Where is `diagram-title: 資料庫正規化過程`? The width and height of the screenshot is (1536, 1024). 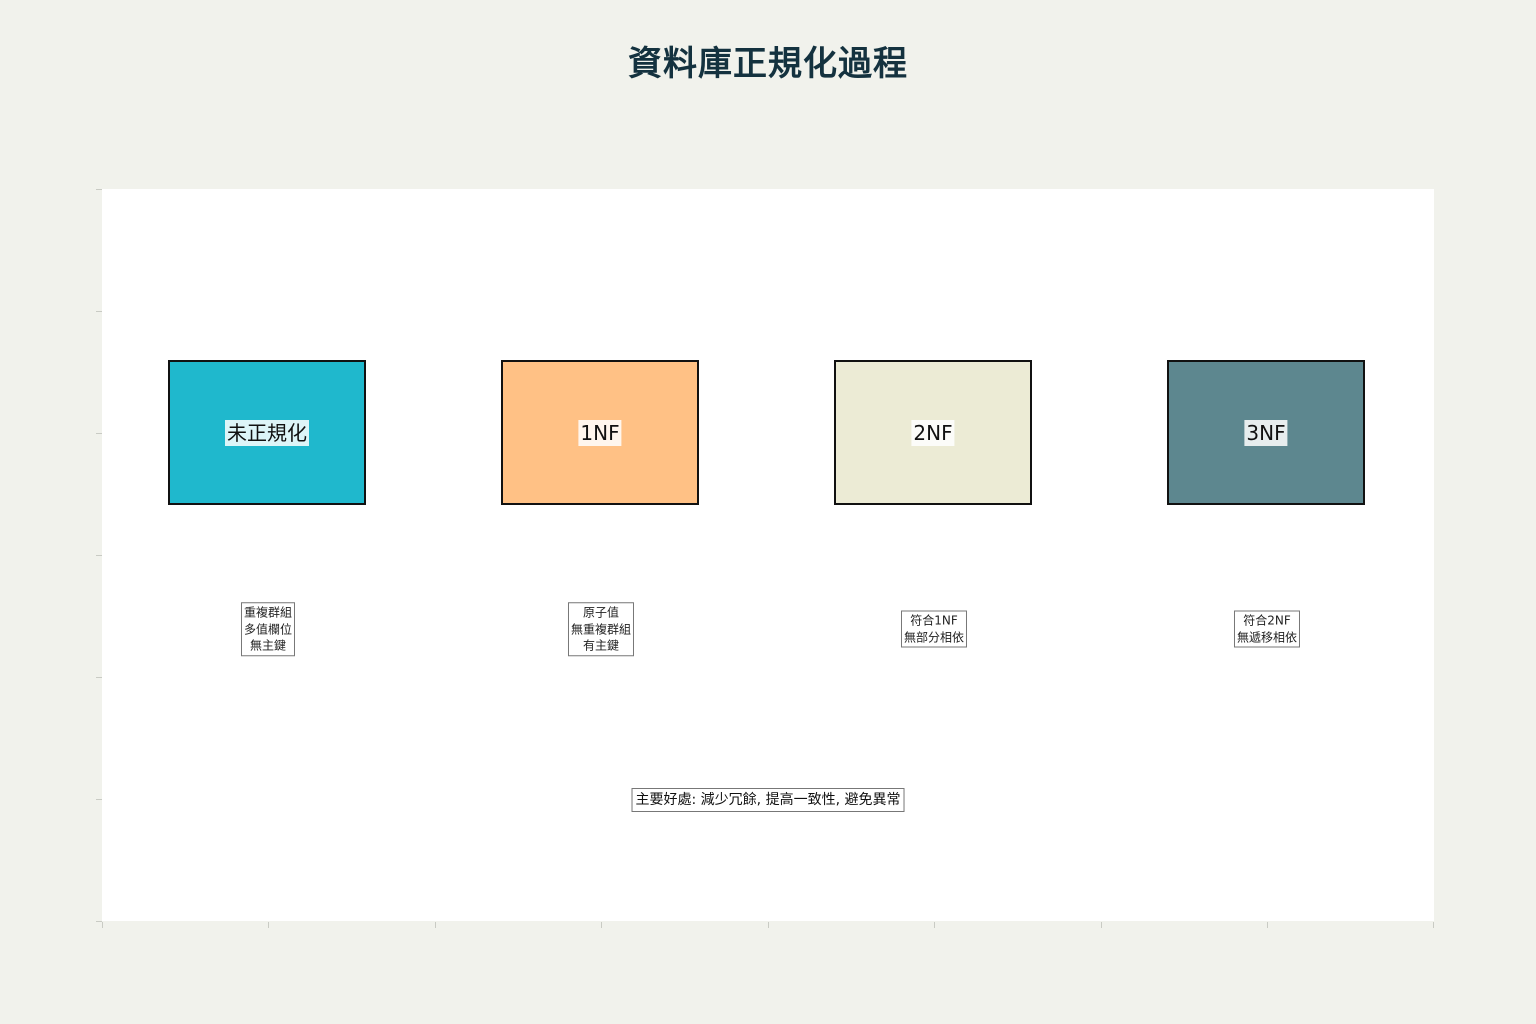
diagram-title: 資料庫正規化過程 is located at coordinates (768, 64).